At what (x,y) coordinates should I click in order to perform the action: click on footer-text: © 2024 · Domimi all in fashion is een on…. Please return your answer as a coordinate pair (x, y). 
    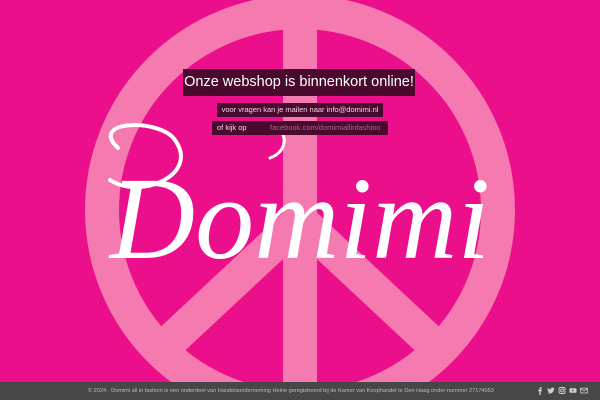
    Looking at the image, I should click on (291, 391).